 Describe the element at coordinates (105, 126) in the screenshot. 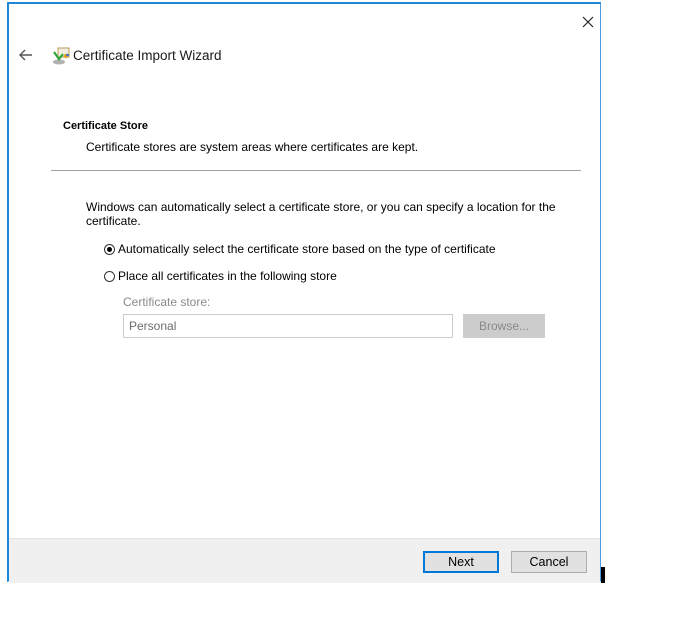

I see `section-title: Certificate Store` at that location.